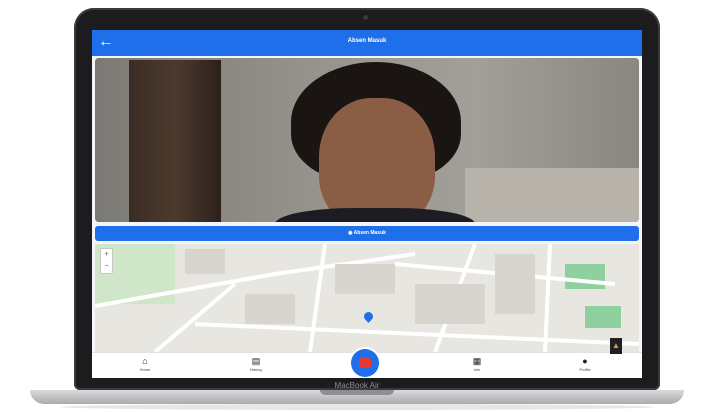 The image size is (714, 412). I want to click on camera-fab-icon, so click(365, 363).